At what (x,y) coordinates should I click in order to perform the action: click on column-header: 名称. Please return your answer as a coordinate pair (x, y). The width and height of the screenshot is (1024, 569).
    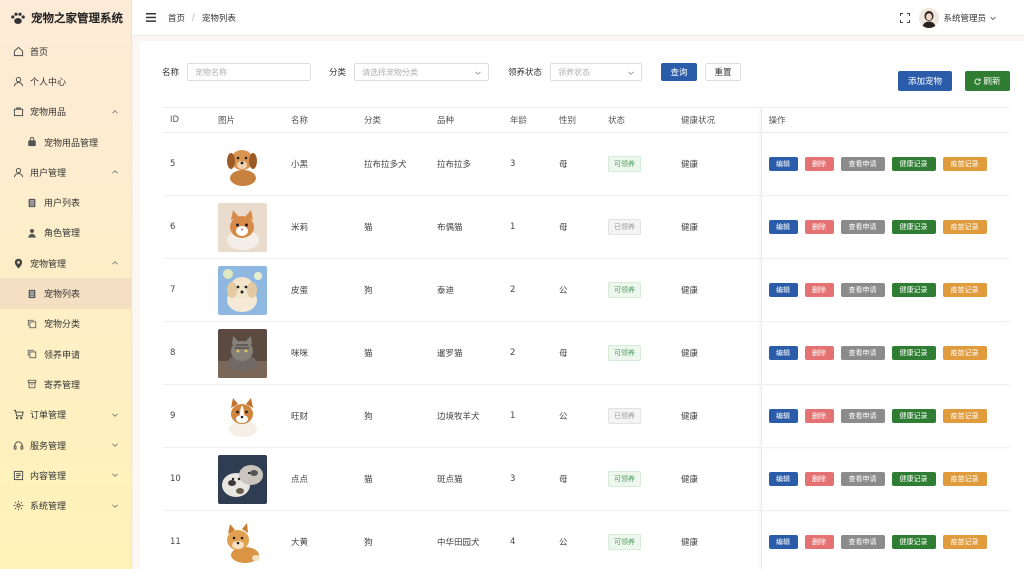
    Looking at the image, I should click on (320, 120).